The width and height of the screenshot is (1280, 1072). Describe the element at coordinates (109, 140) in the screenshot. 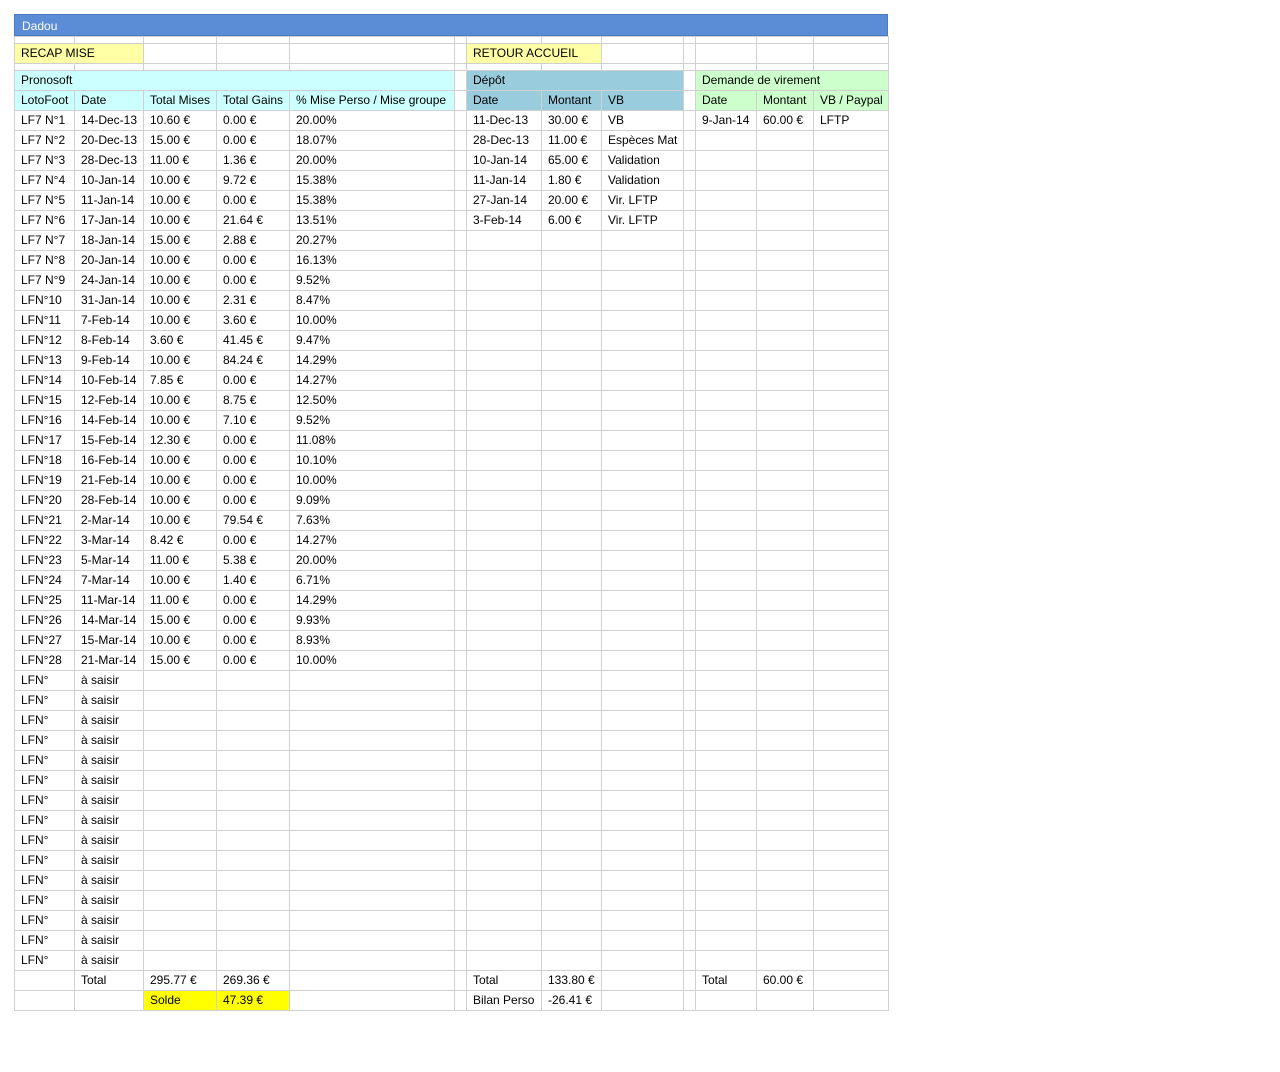

I see `date-cell: 20-Dec-13` at that location.